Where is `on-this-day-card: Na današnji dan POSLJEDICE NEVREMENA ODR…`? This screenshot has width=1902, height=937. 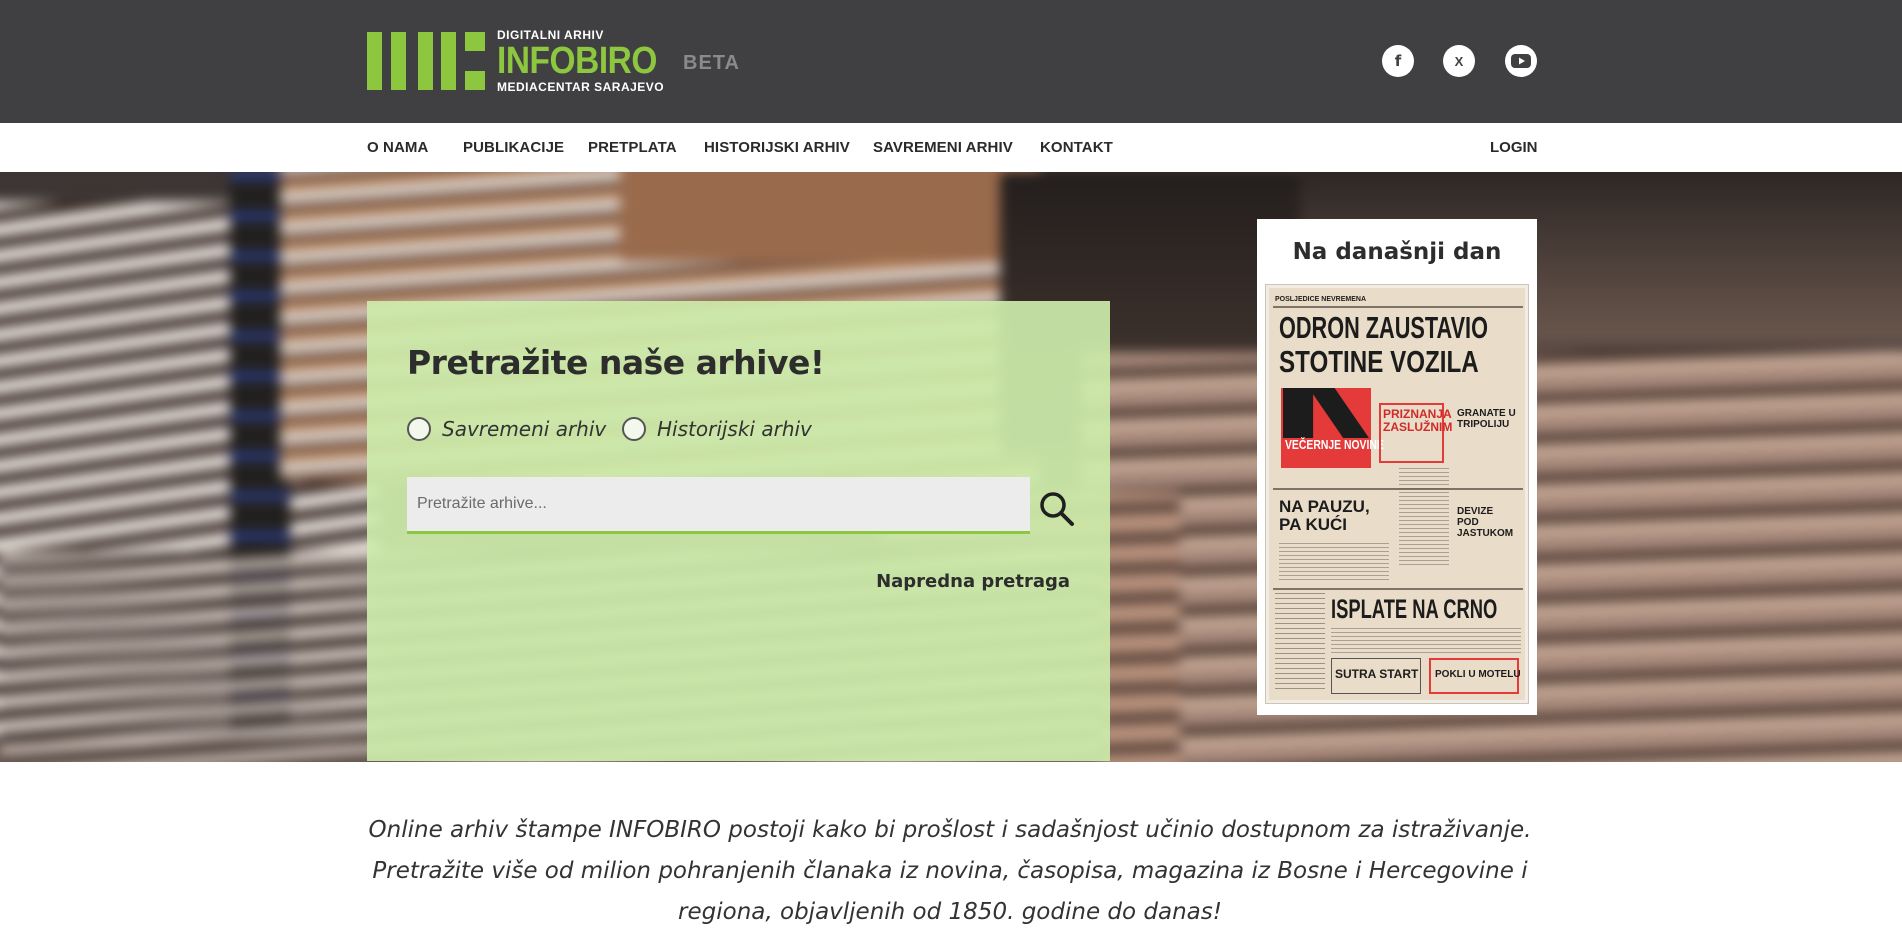
on-this-day-card: Na današnji dan POSLJEDICE NEVREMENA ODR… is located at coordinates (1397, 467).